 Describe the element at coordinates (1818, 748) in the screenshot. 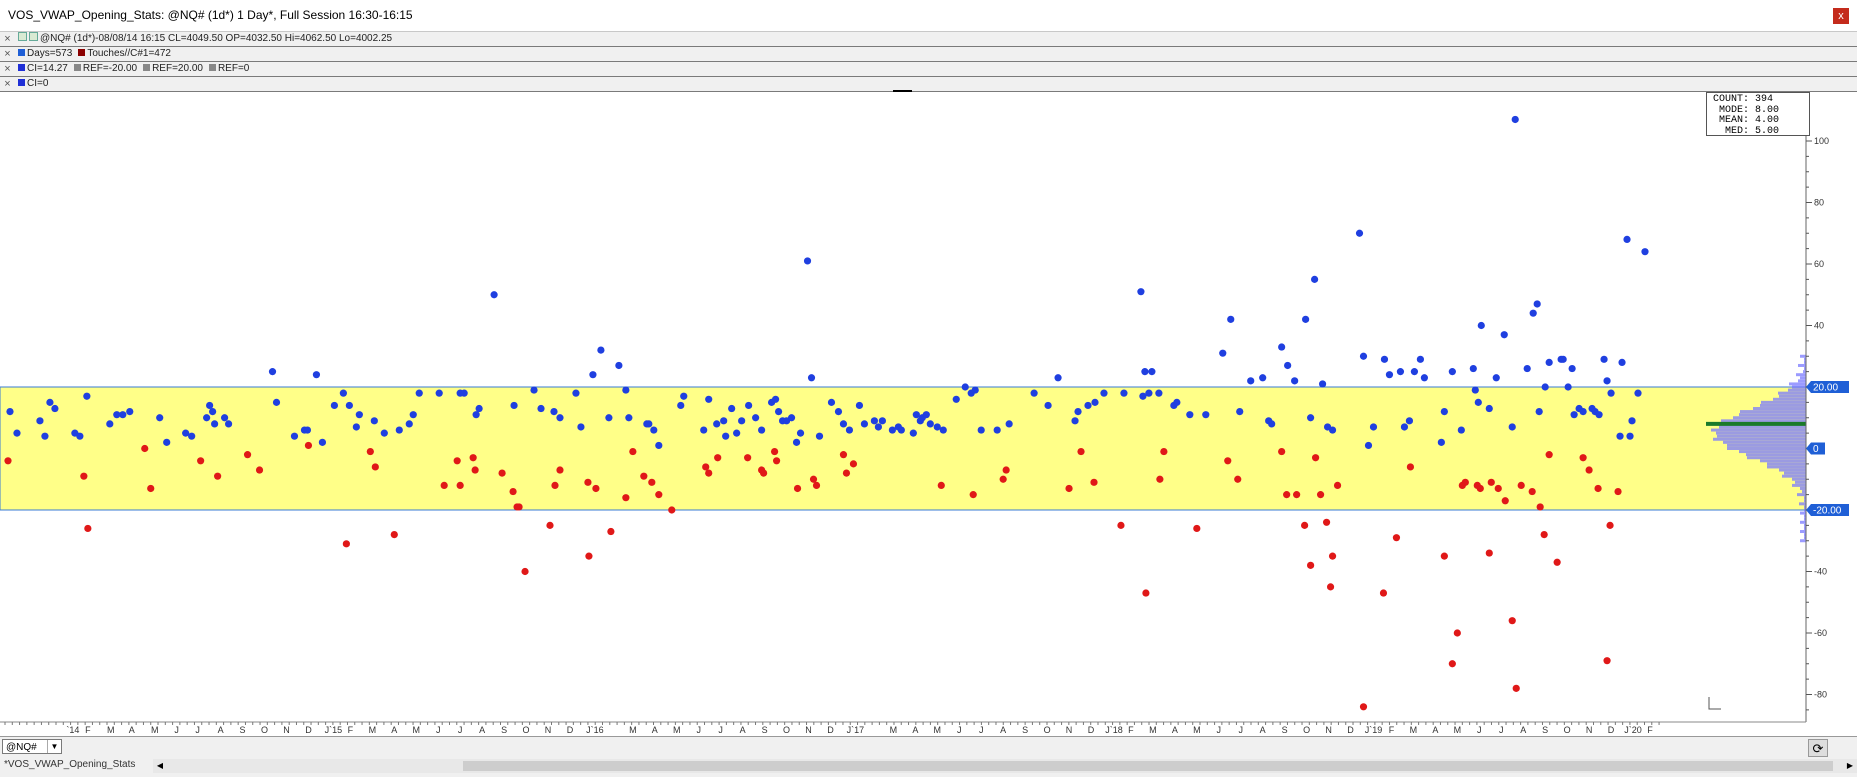

I see `refresh-button: ⟳` at that location.